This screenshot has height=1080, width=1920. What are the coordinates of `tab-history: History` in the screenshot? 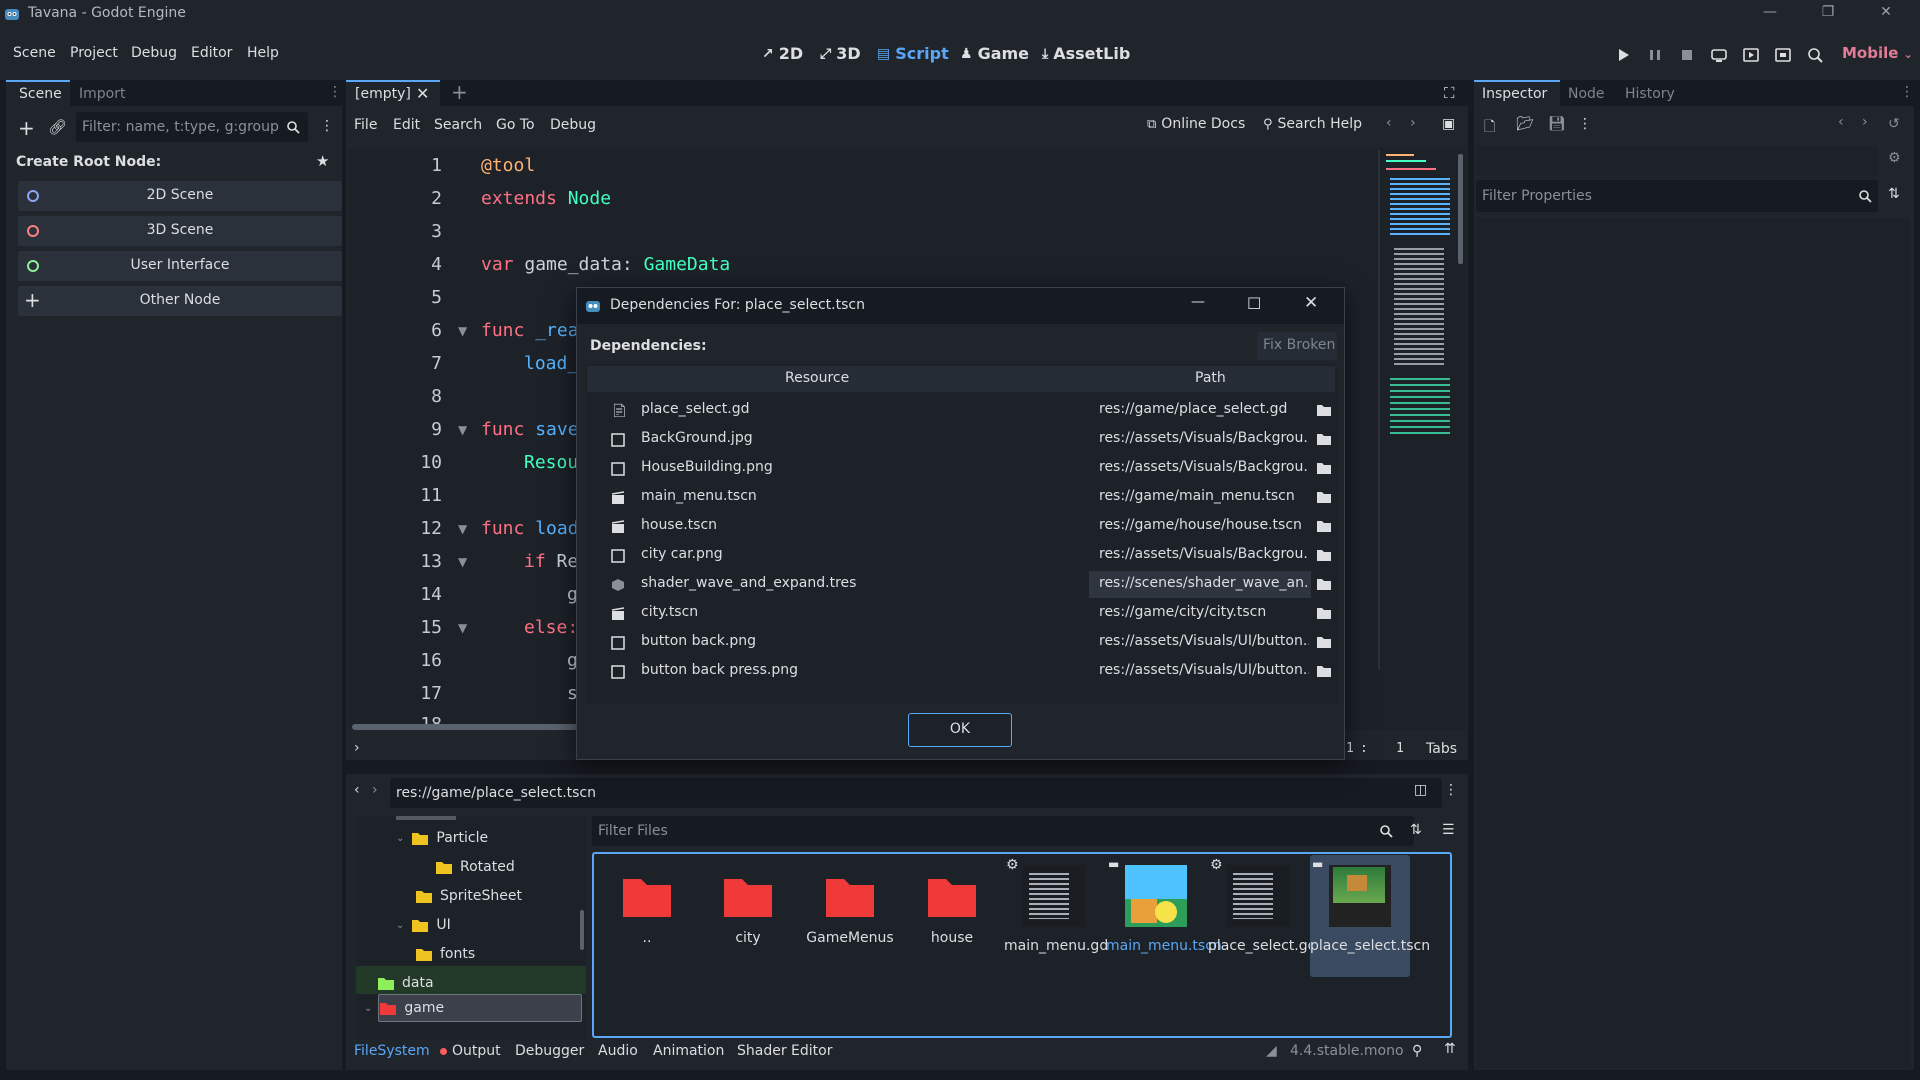 It's located at (1650, 94).